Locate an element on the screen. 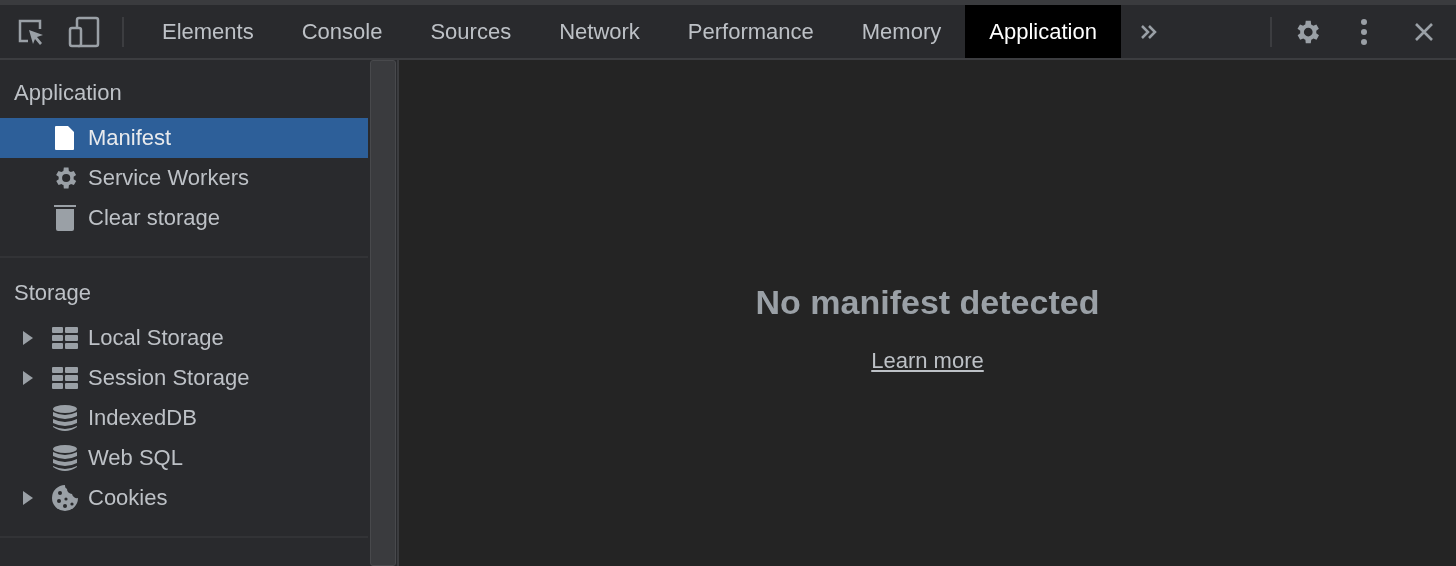  more-tabs-icon is located at coordinates (1148, 31).